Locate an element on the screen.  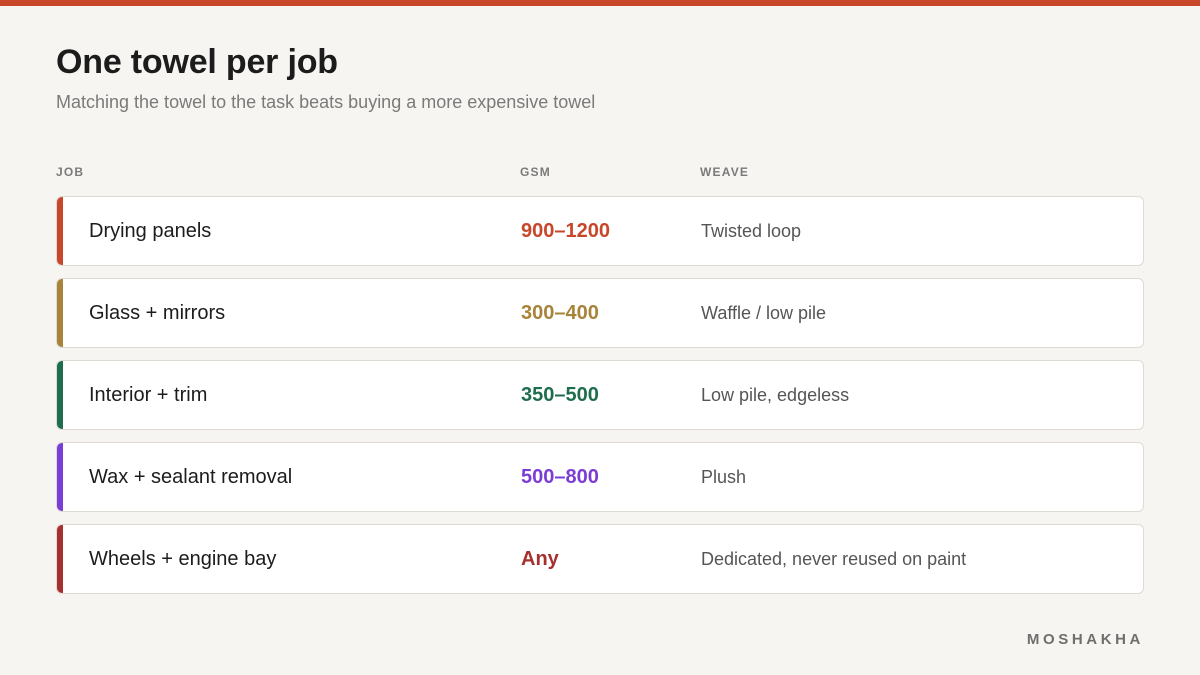
row-weave: Low pile, edgeless is located at coordinates (775, 395).